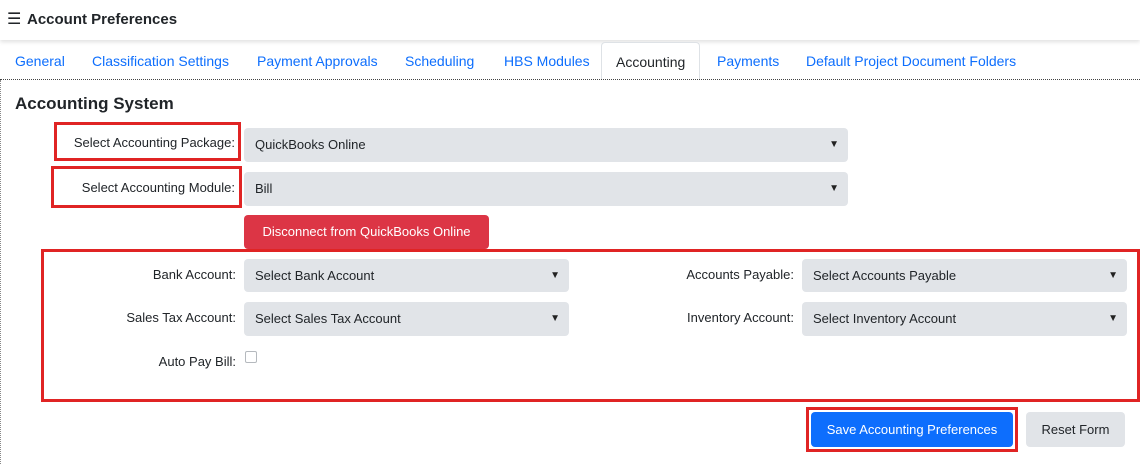 This screenshot has height=464, width=1140. What do you see at coordinates (366, 232) in the screenshot?
I see `disconnect-quickbooks-button: Disconnect from QuickBooks Online` at bounding box center [366, 232].